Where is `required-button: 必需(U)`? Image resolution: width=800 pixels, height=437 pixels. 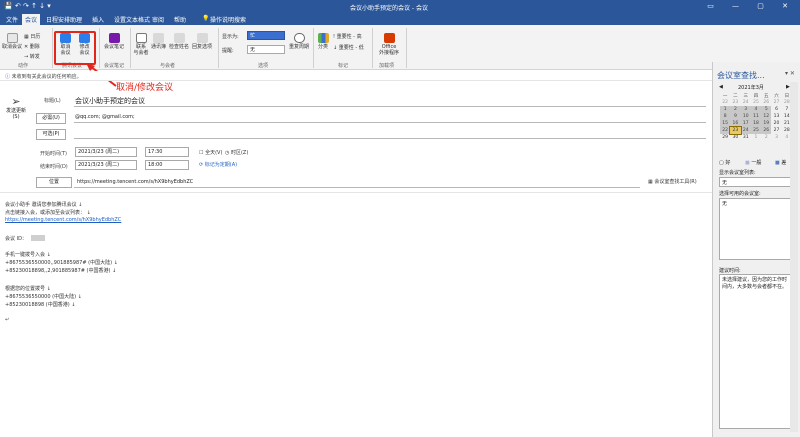
required-button: 必需(U) is located at coordinates (51, 118).